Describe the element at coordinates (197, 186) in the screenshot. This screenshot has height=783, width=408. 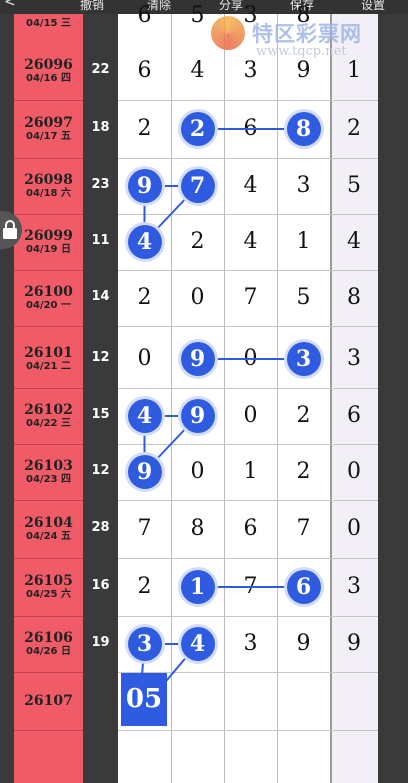
I see `hit-ball: 7` at that location.